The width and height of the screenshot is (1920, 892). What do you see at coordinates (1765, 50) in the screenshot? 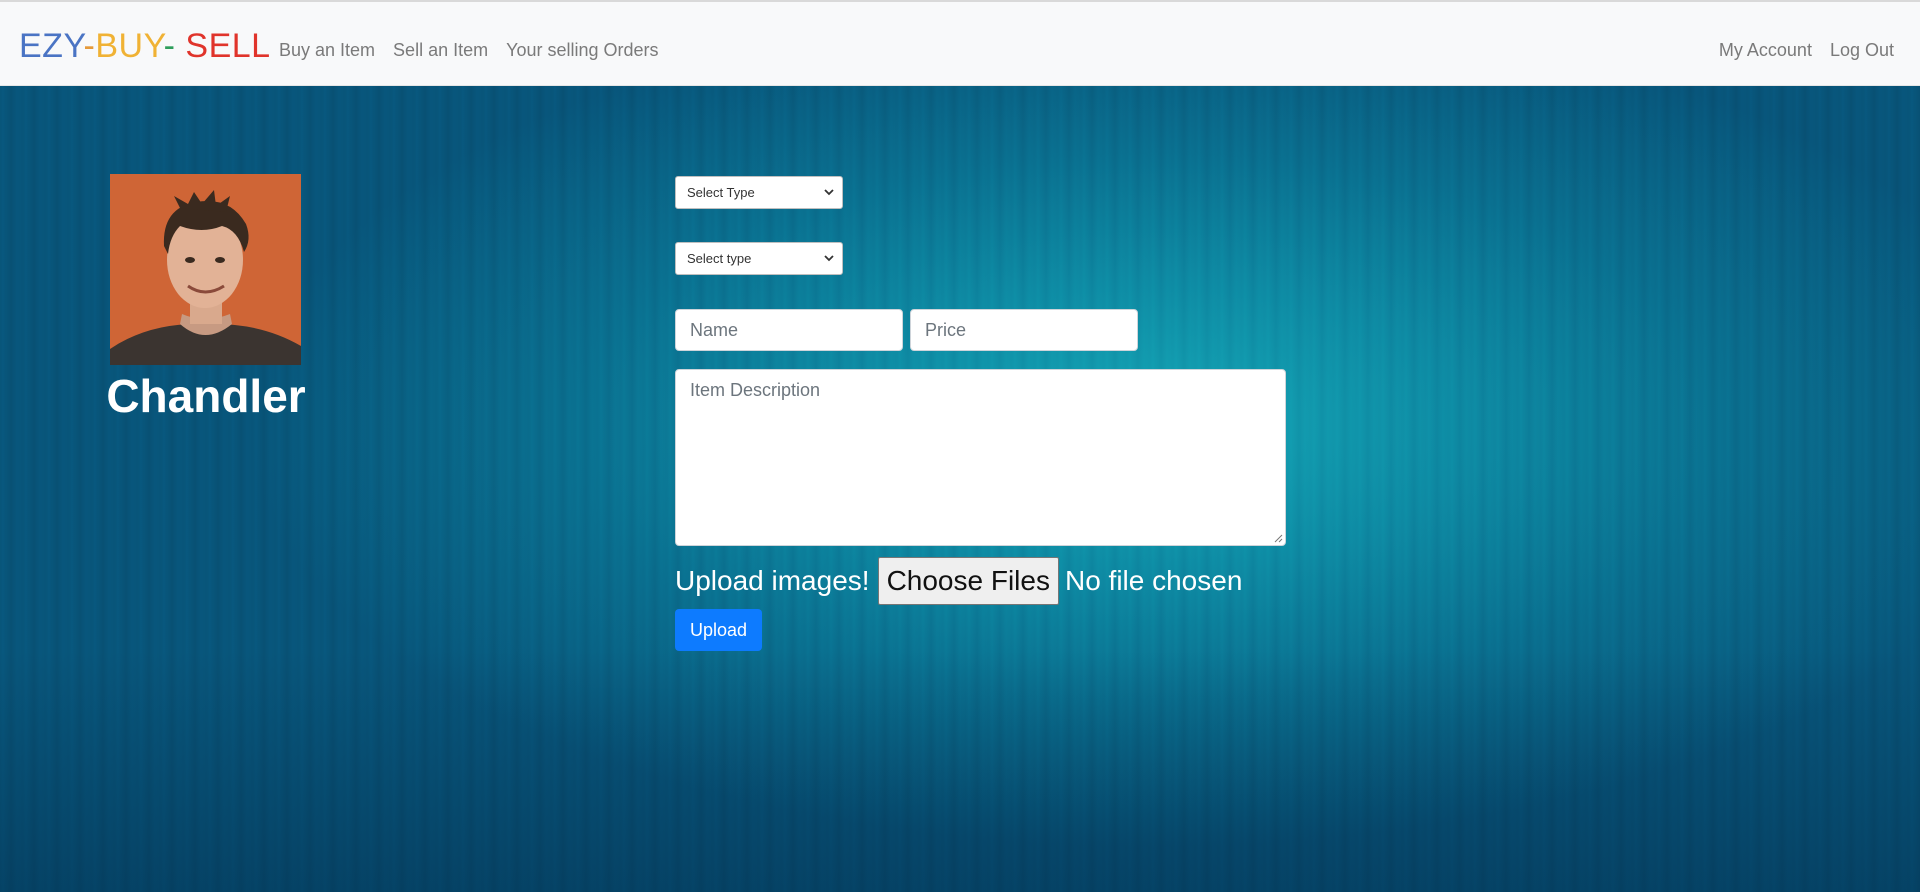
I see `nav-my-account: My Account` at bounding box center [1765, 50].